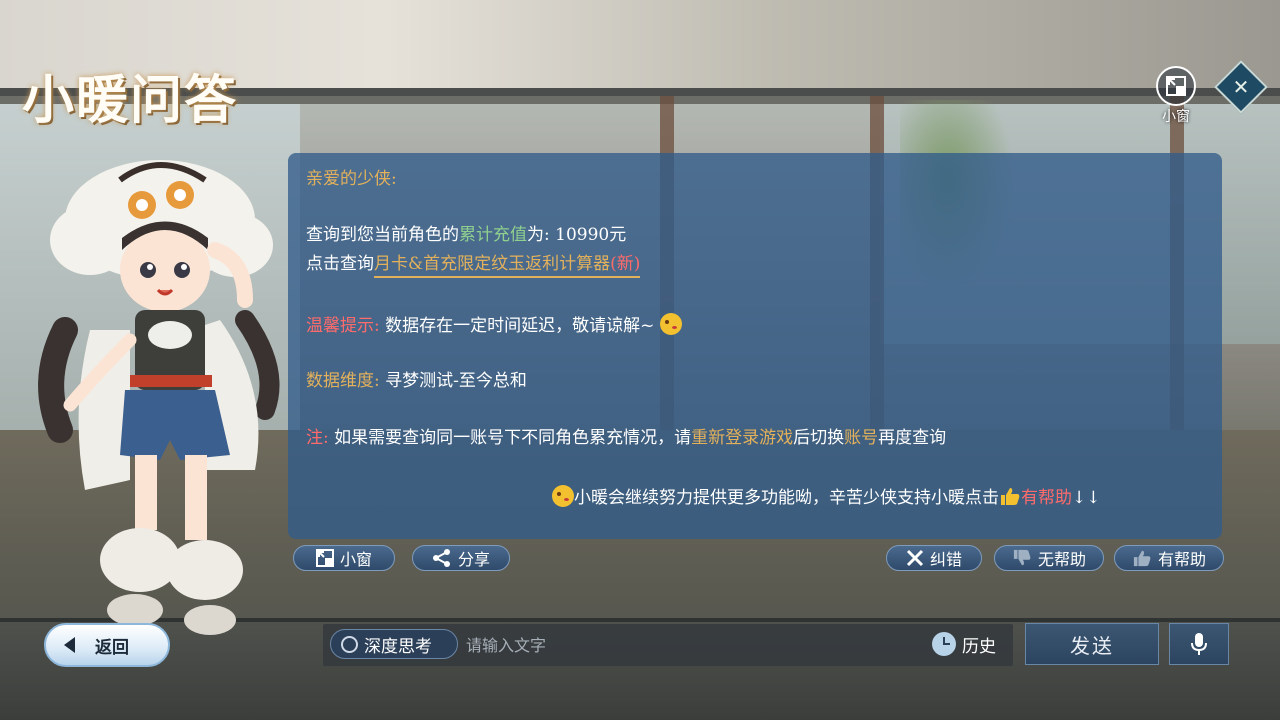 The width and height of the screenshot is (1280, 720). I want to click on greeting: 亲爱的少侠:, so click(351, 179).